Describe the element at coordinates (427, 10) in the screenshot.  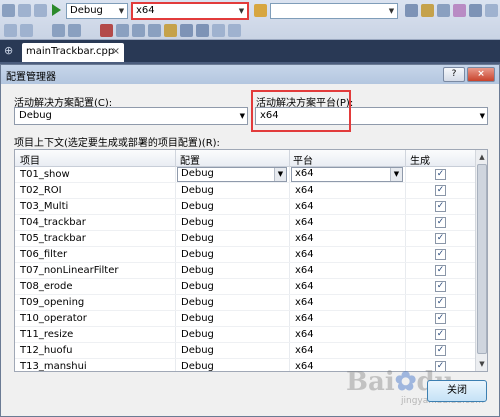
I see `solution-explorer-icon` at that location.